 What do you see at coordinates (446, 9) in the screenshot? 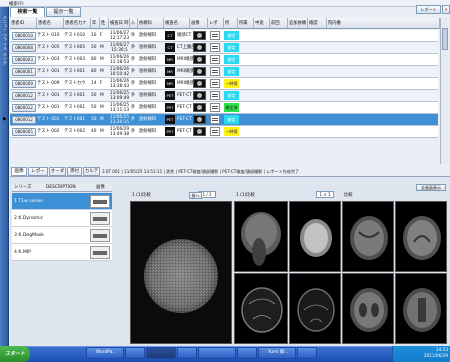
I see `close-button: ×` at bounding box center [446, 9].